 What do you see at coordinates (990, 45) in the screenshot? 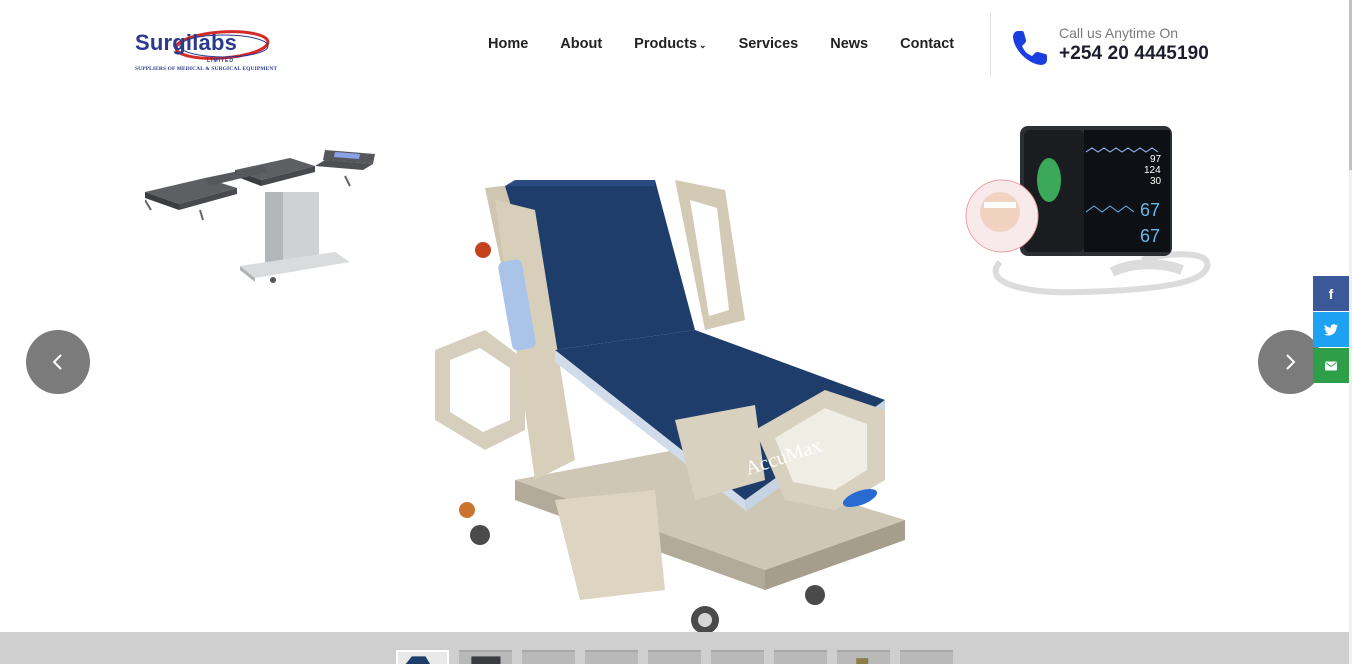
I see `header-divider` at bounding box center [990, 45].